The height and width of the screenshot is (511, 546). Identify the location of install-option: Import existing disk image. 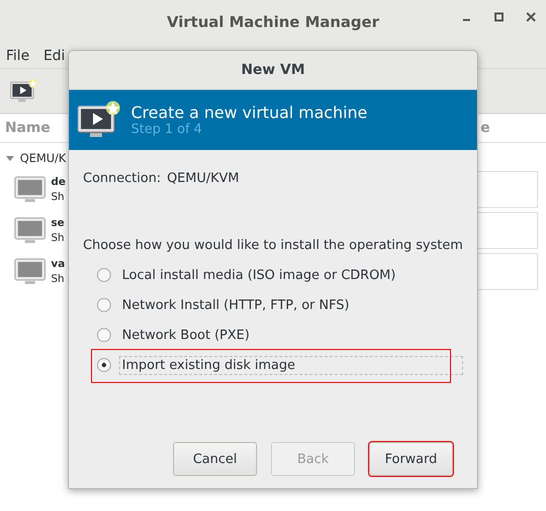
(291, 365).